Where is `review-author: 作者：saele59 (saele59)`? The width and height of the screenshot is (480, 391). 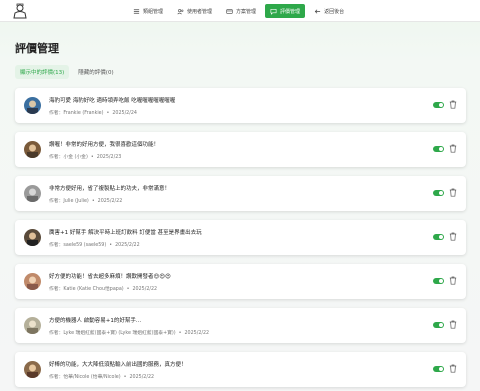
review-author: 作者：saele59 (saele59) is located at coordinates (78, 245).